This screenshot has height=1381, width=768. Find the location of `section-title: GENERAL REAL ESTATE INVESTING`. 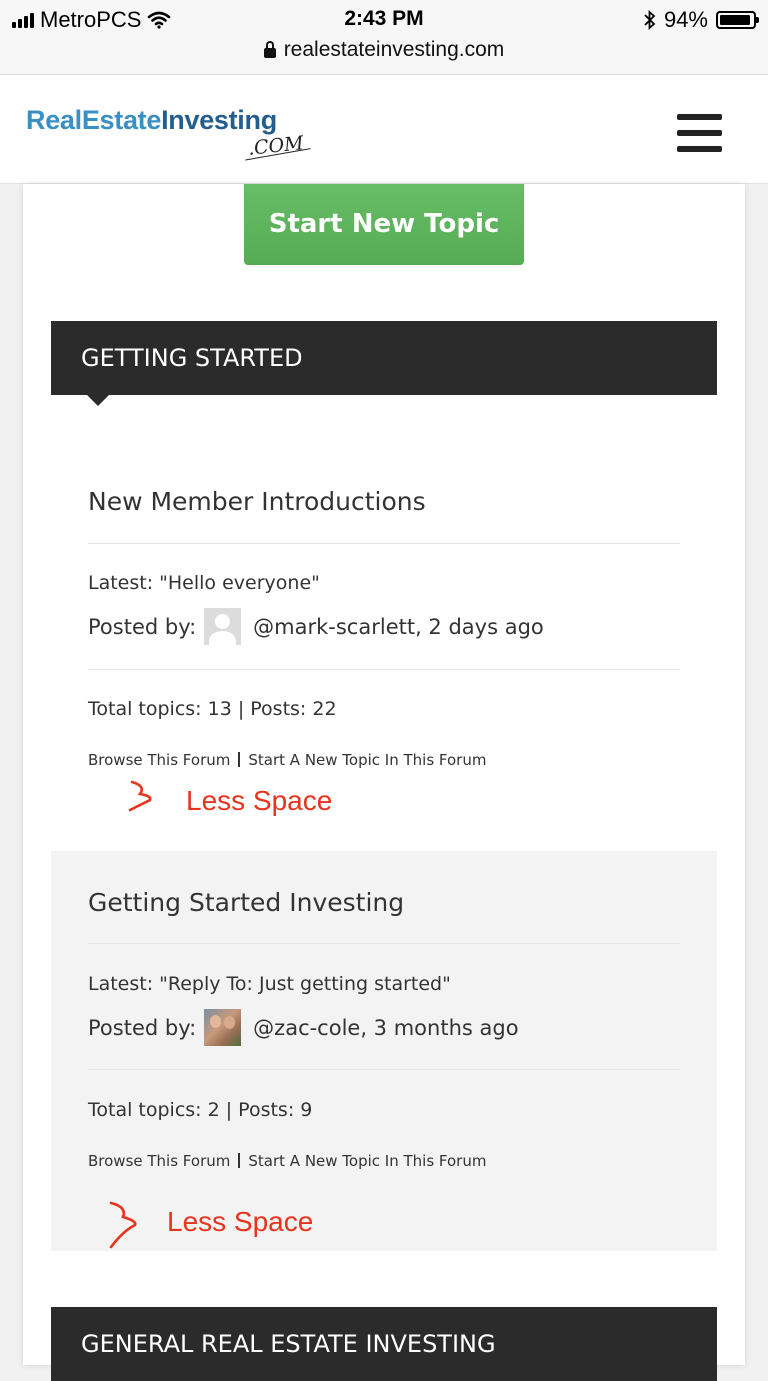

section-title: GENERAL REAL ESTATE INVESTING is located at coordinates (288, 1344).